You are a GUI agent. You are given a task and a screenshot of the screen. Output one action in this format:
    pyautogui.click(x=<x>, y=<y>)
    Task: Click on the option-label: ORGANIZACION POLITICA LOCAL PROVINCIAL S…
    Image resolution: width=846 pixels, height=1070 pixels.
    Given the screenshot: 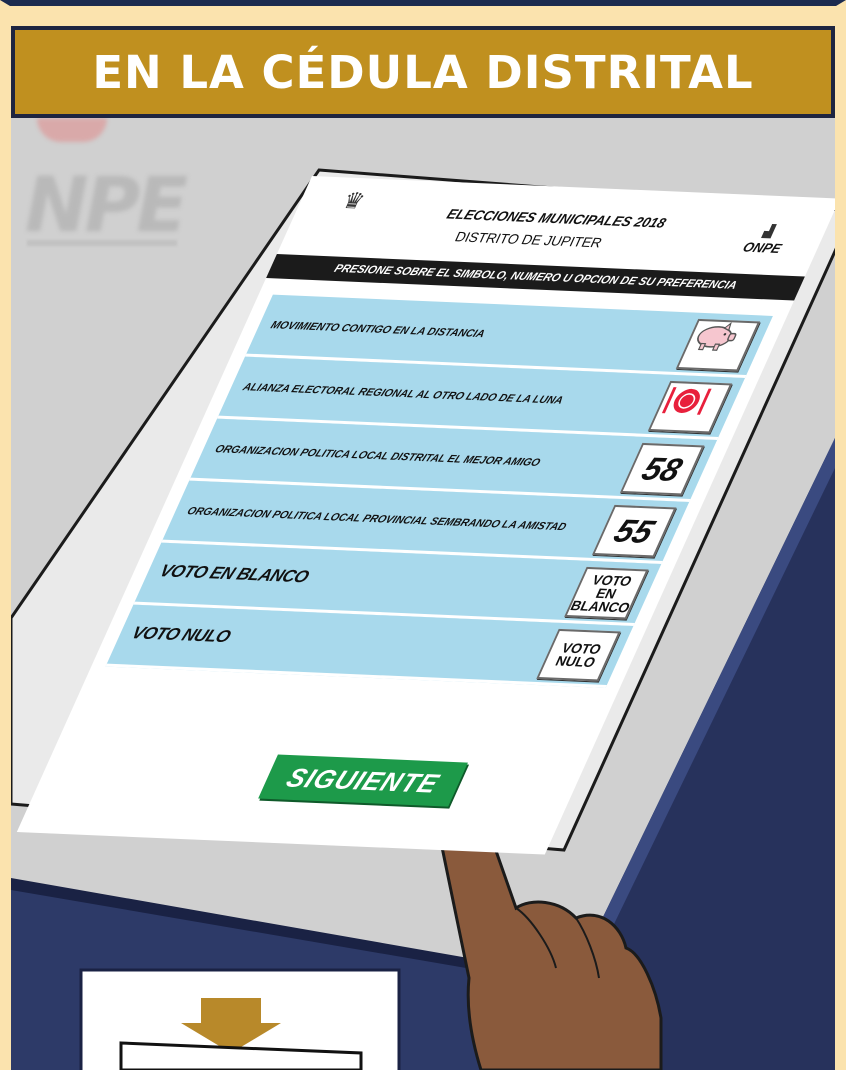 What is the action you would take?
    pyautogui.click(x=377, y=519)
    